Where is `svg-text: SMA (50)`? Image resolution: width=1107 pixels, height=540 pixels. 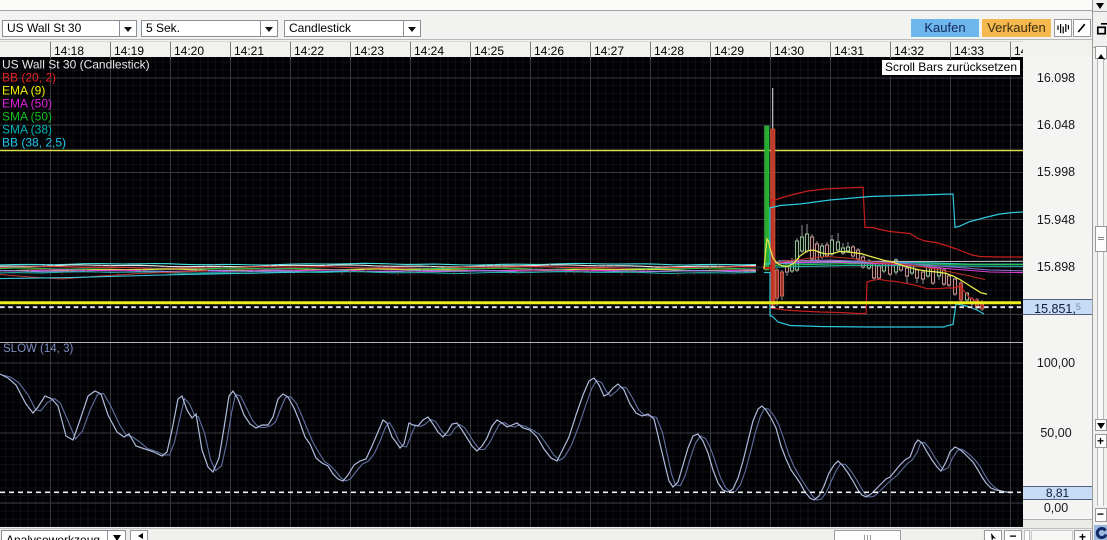
svg-text: SMA (50) is located at coordinates (27, 117).